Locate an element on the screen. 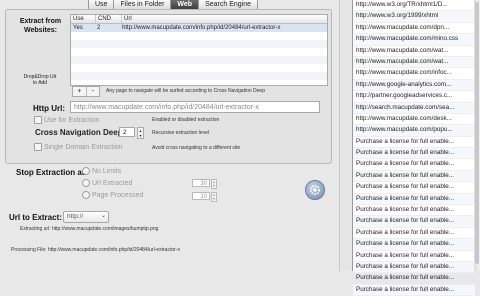  url-extracted-field: 30 is located at coordinates (201, 183).